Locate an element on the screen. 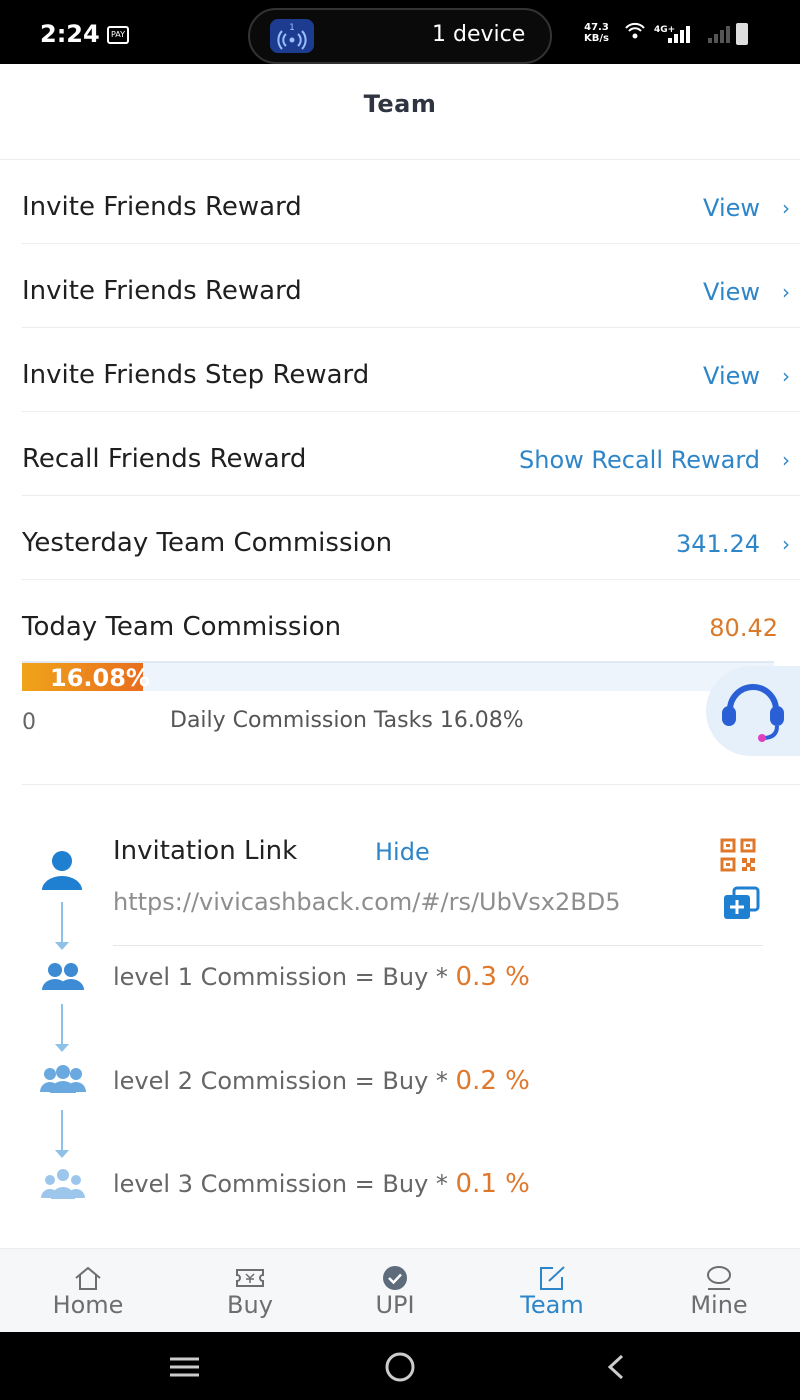  ticket-icon is located at coordinates (250, 1278).